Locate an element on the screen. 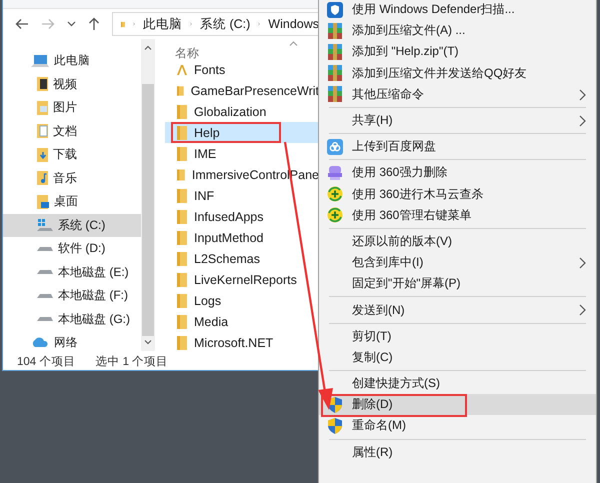  file-item: Logs is located at coordinates (242, 300).